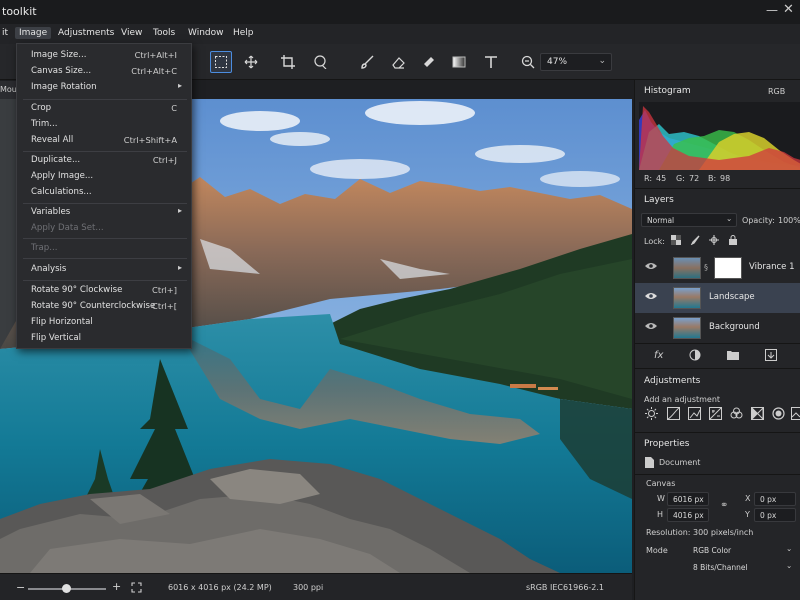 The height and width of the screenshot is (600, 800). What do you see at coordinates (104, 71) in the screenshot?
I see `menu-item-canvas-size: Canvas Size... Ctrl+Alt+C` at bounding box center [104, 71].